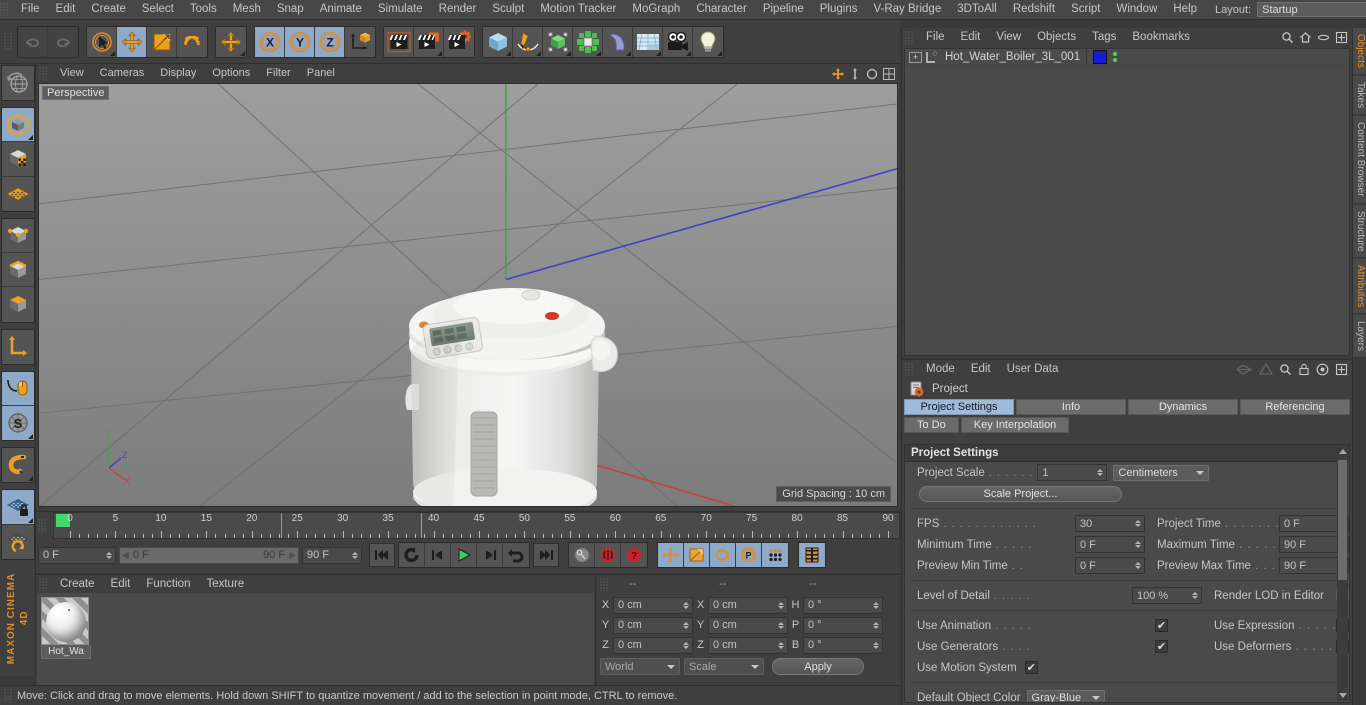 This screenshot has width=1366, height=705. I want to click on preview-range-slider: ◀ 0 F 90 F ▶, so click(209, 555).